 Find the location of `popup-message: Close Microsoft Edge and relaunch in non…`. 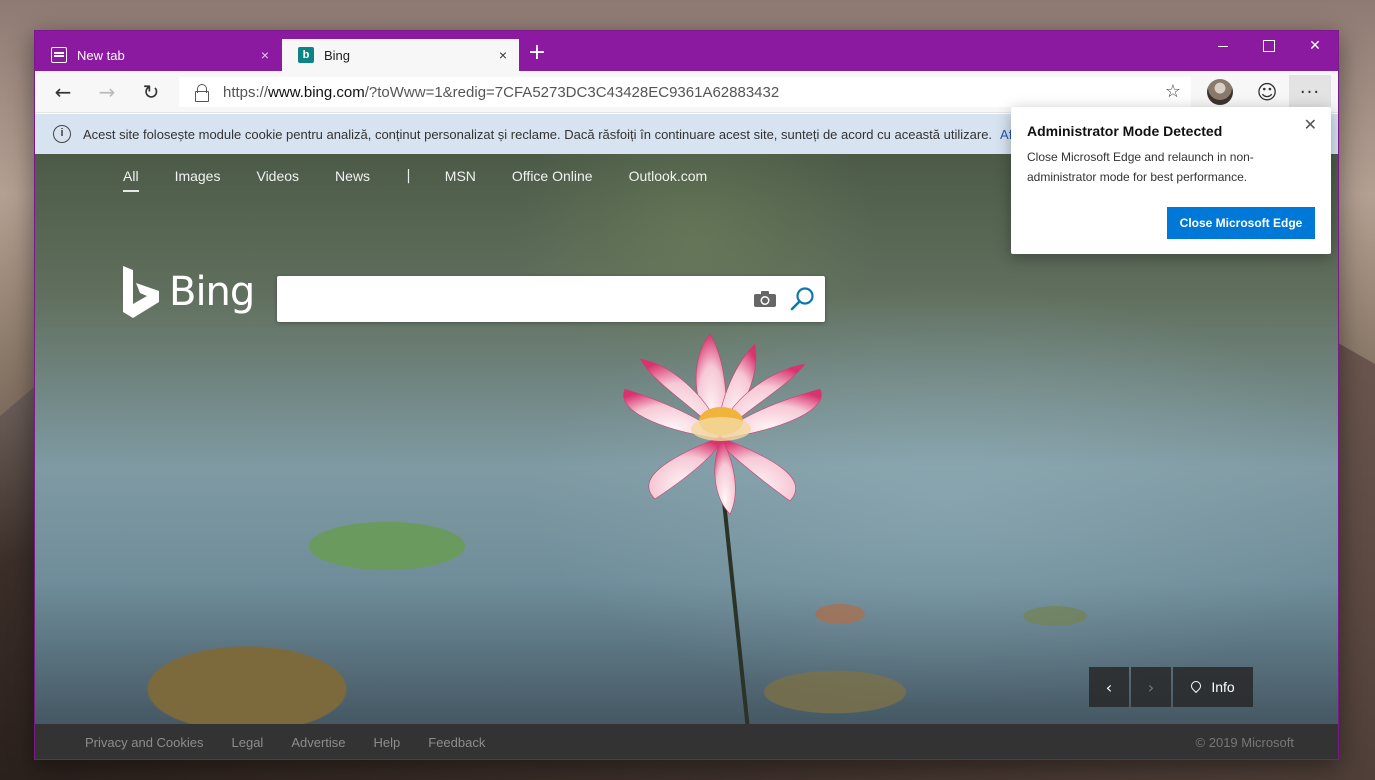

popup-message: Close Microsoft Edge and relaunch in non… is located at coordinates (1140, 167).